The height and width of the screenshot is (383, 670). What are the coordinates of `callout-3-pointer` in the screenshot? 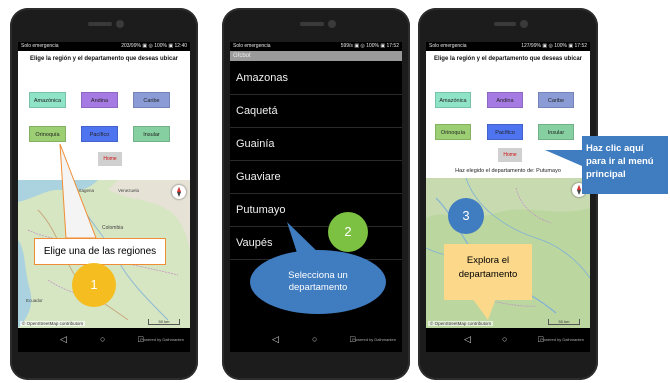 It's located at (527, 235).